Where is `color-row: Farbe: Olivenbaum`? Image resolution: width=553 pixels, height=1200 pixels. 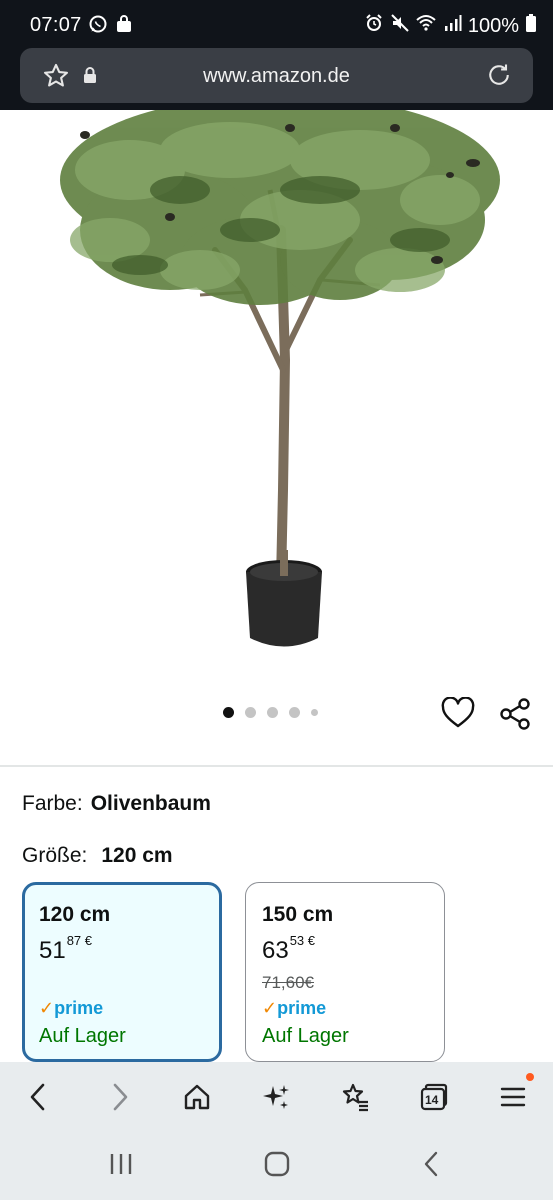 color-row: Farbe: Olivenbaum is located at coordinates (116, 804).